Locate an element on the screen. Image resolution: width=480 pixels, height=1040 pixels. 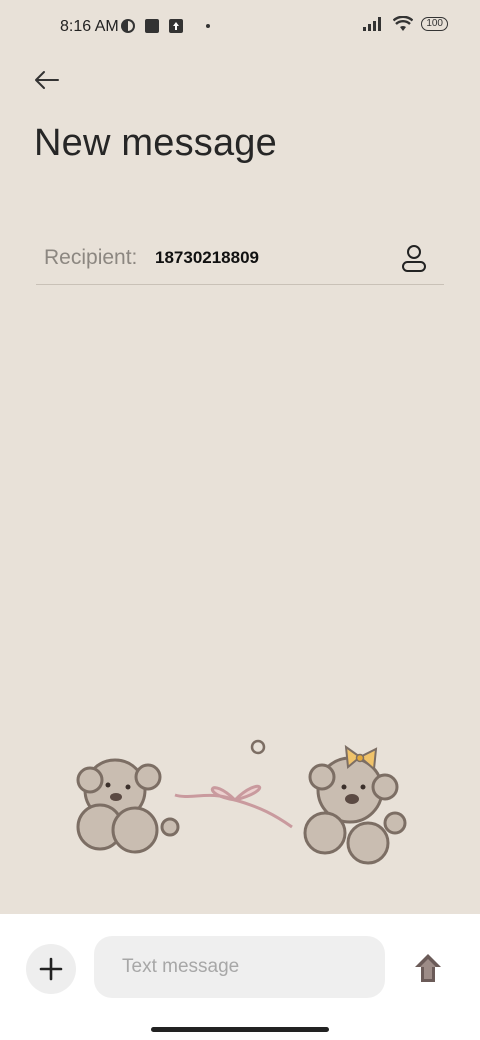
plus-icon is located at coordinates (51, 969).